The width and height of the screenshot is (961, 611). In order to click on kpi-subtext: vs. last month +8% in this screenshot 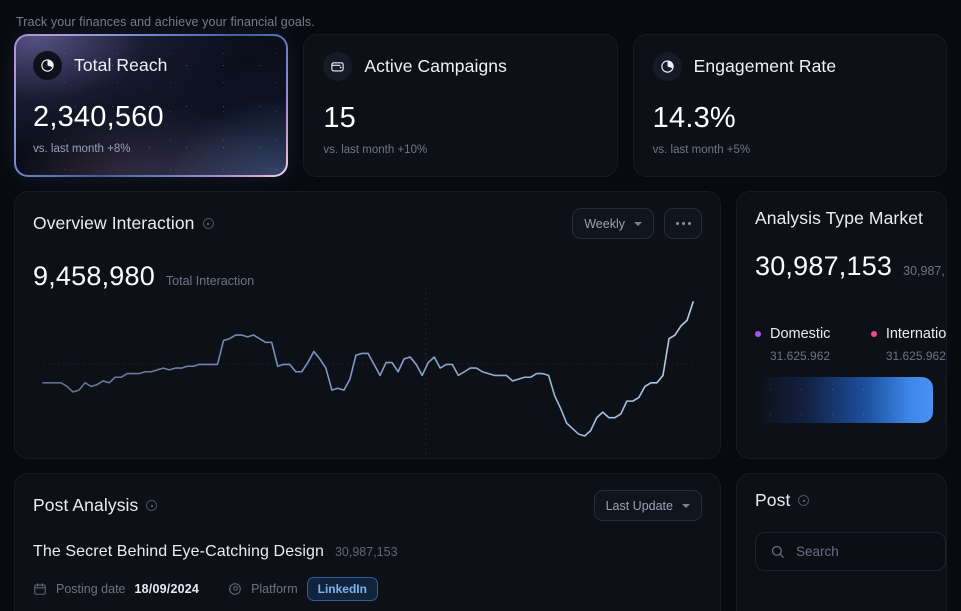, I will do `click(82, 149)`.